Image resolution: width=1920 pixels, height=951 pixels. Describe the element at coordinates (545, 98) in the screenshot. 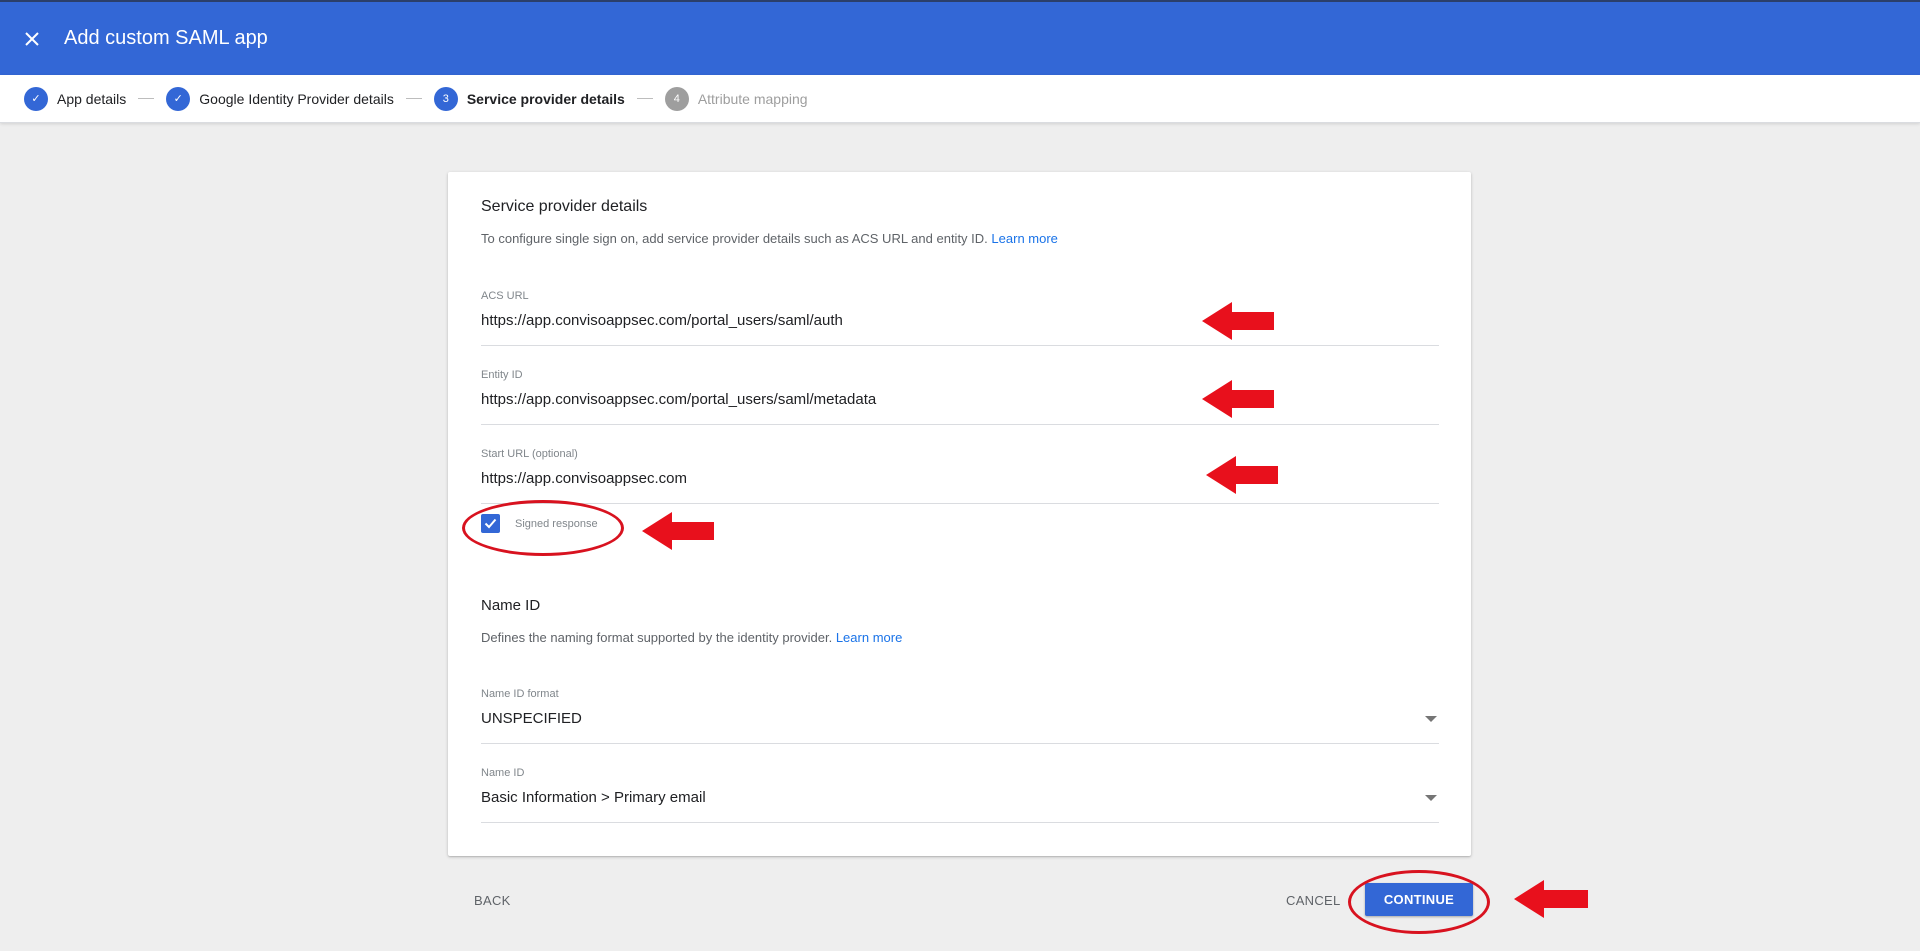

I see `step-label: Service provider details` at that location.